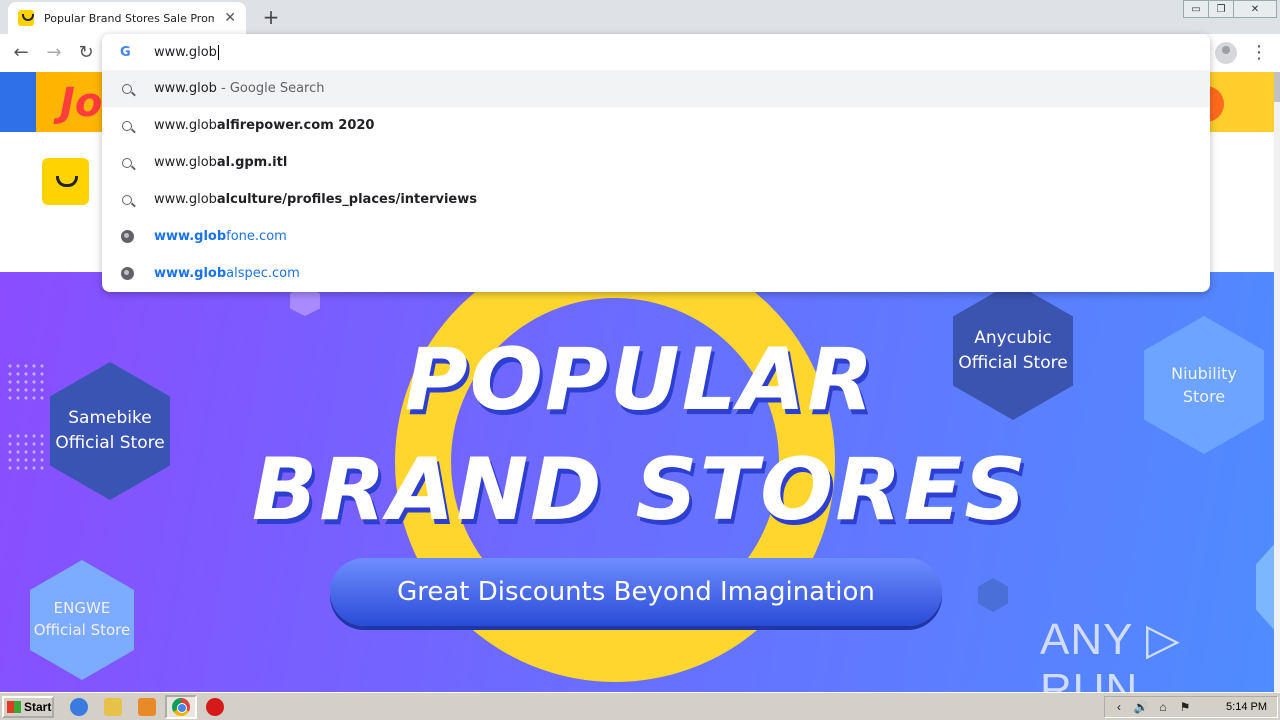 The height and width of the screenshot is (720, 1280). What do you see at coordinates (636, 592) in the screenshot?
I see `hero-tagline-button: Great Discounts Beyond Imagination` at bounding box center [636, 592].